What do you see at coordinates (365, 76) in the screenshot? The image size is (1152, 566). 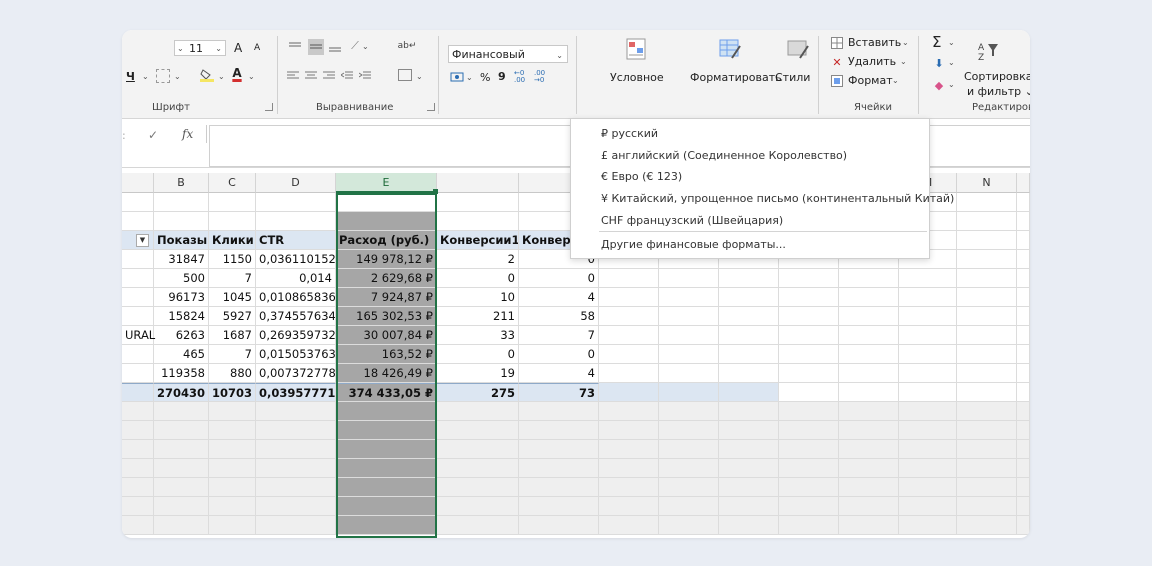 I see `increase-indent-icon` at bounding box center [365, 76].